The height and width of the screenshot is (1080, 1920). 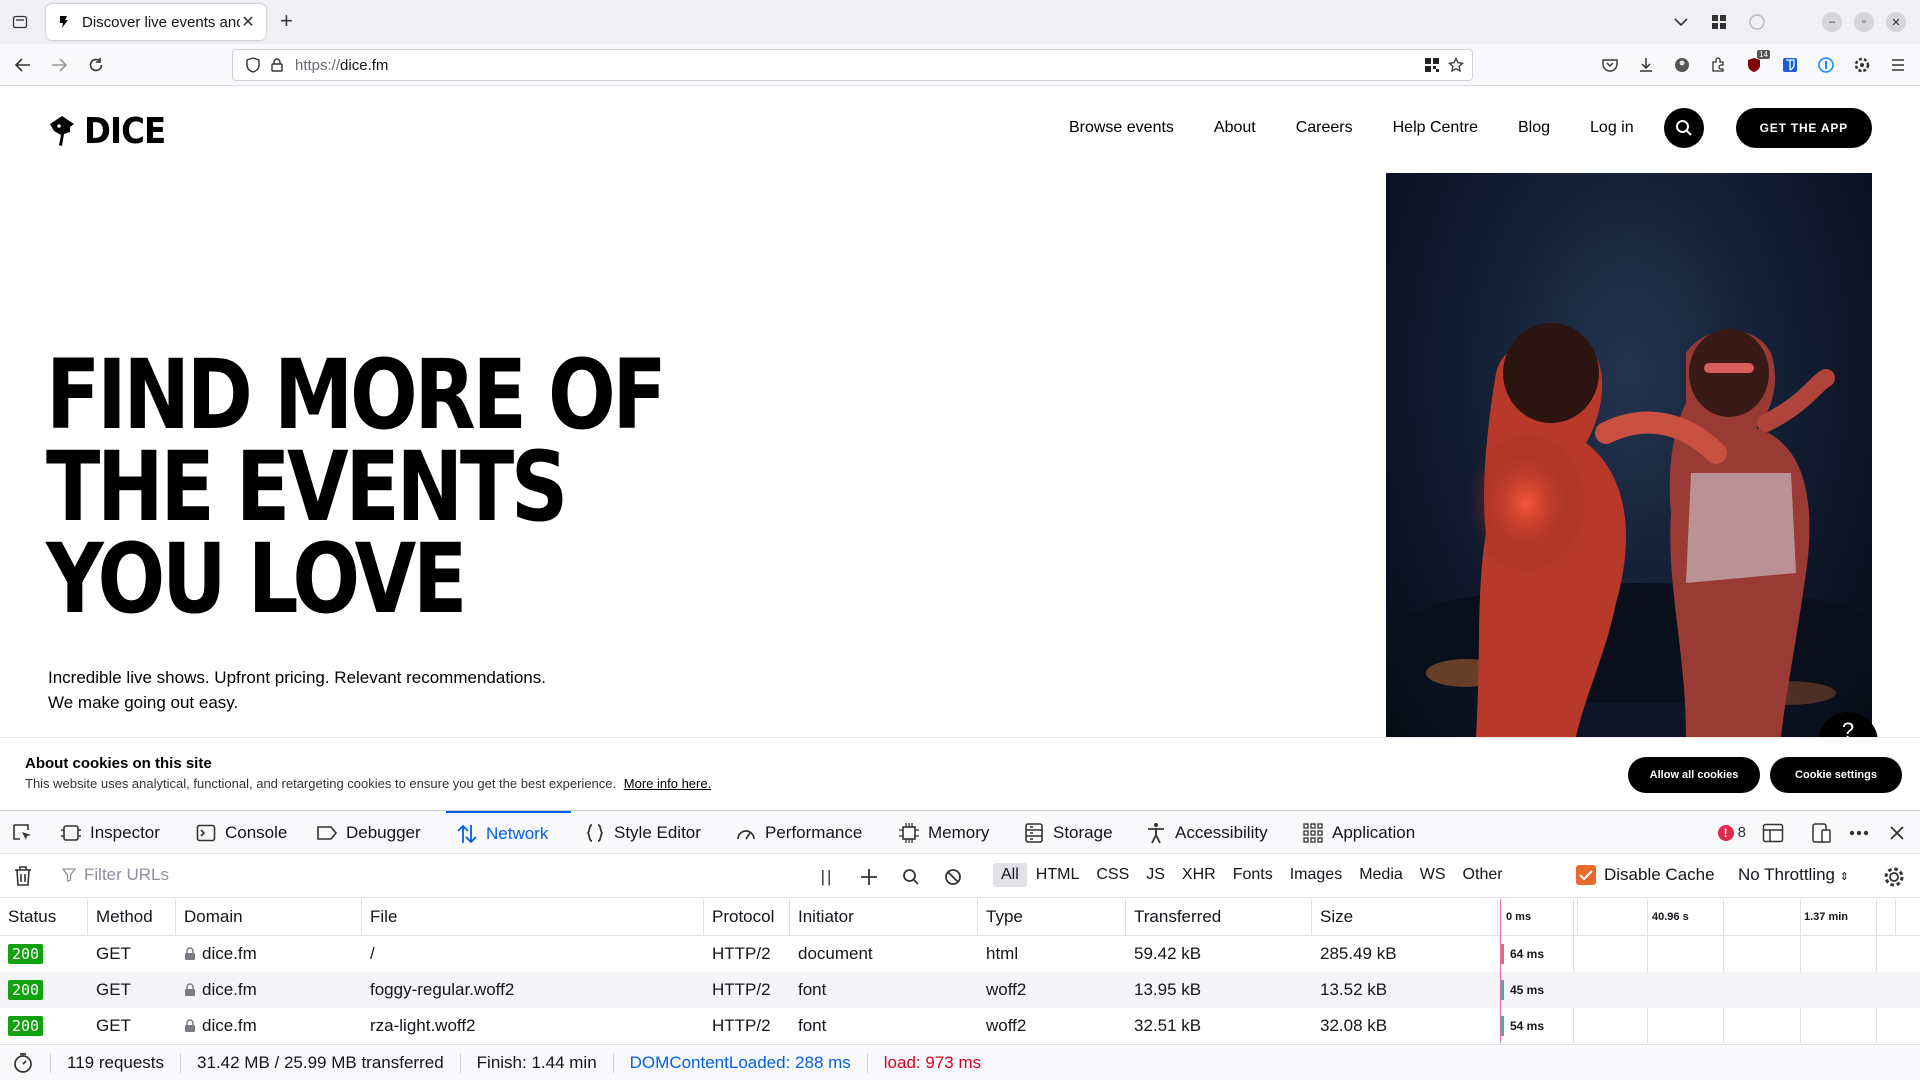 I want to click on window-close-icon: ✕, so click(x=1896, y=22).